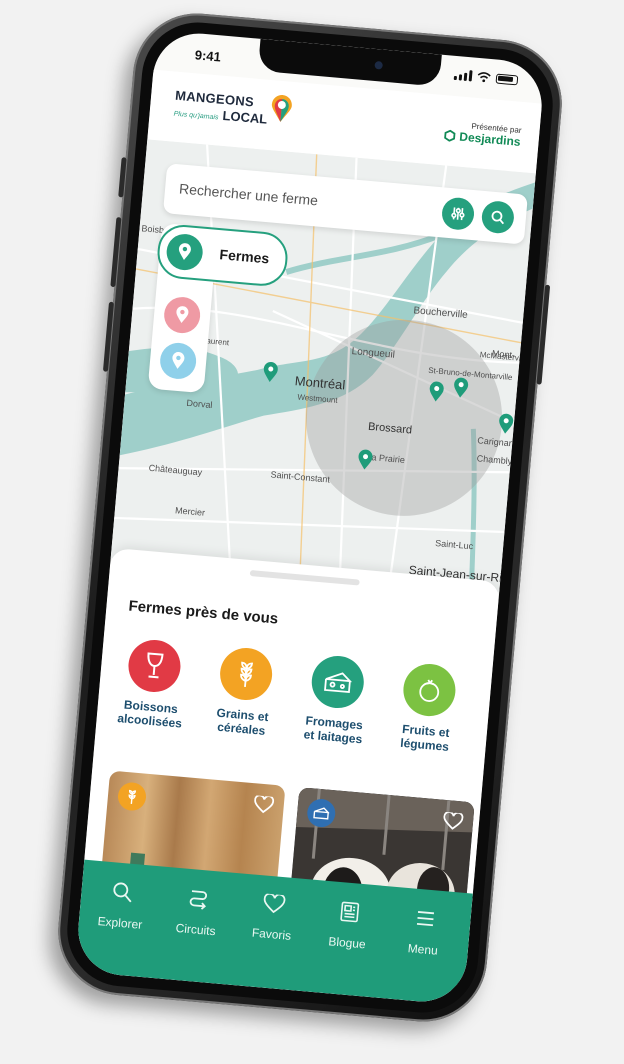  Describe the element at coordinates (121, 905) in the screenshot. I see `tab-explorer: Explorer` at that location.